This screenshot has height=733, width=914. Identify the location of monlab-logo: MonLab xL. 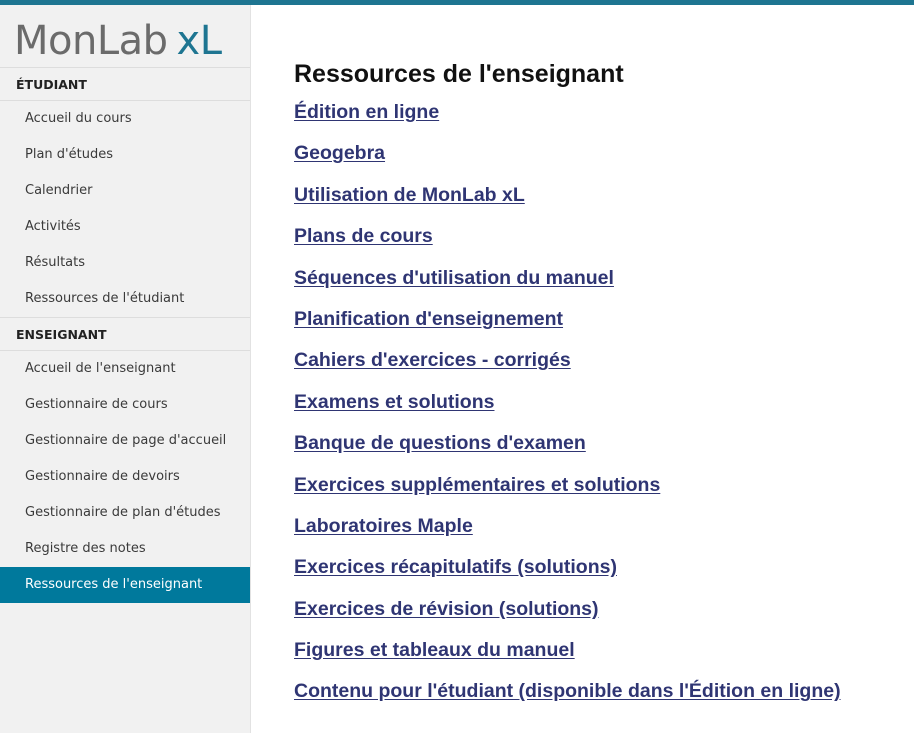
(125, 36).